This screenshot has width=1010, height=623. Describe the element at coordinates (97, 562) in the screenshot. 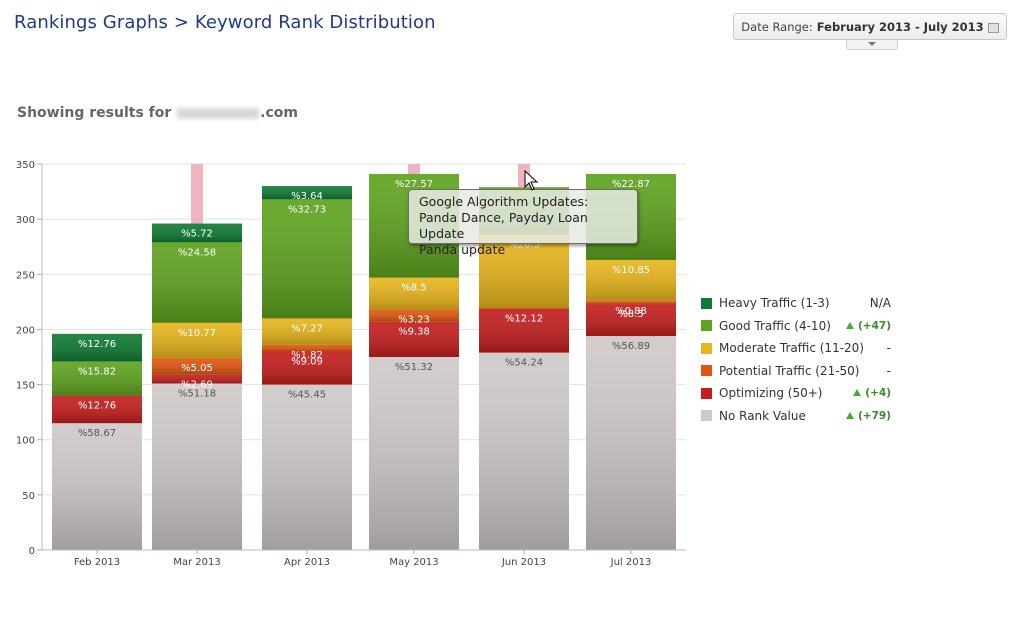

I see `x-tick-label: Feb 2013` at that location.